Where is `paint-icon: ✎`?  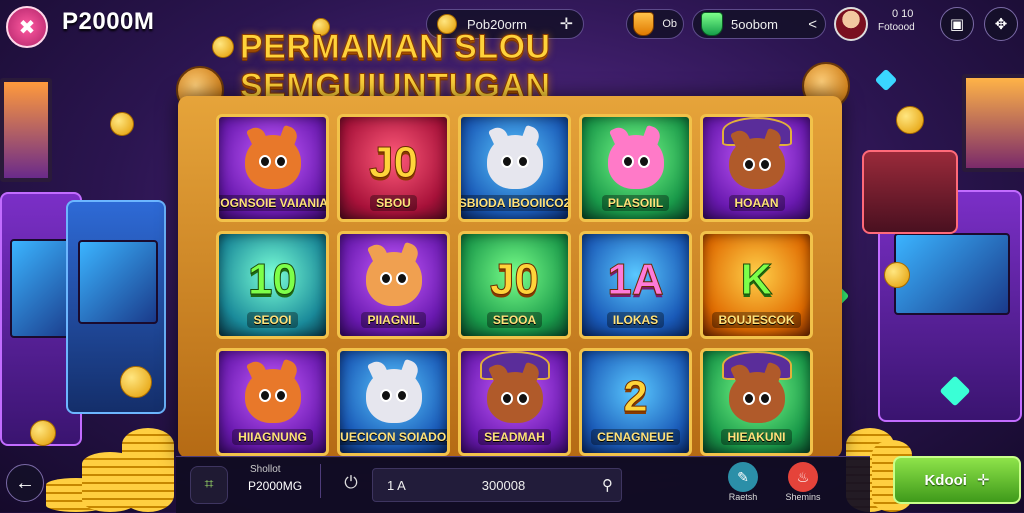 paint-icon: ✎ is located at coordinates (743, 477).